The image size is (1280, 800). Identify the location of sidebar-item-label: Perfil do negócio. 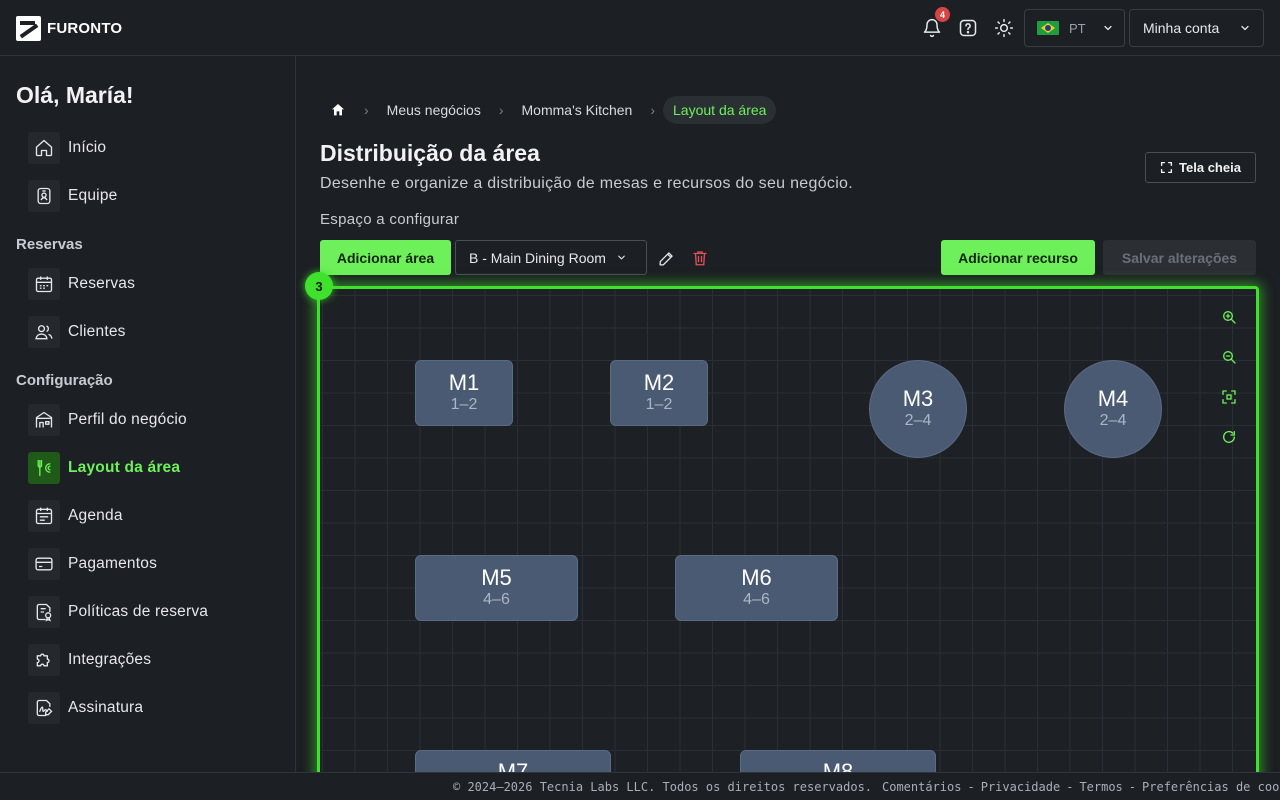
(127, 419).